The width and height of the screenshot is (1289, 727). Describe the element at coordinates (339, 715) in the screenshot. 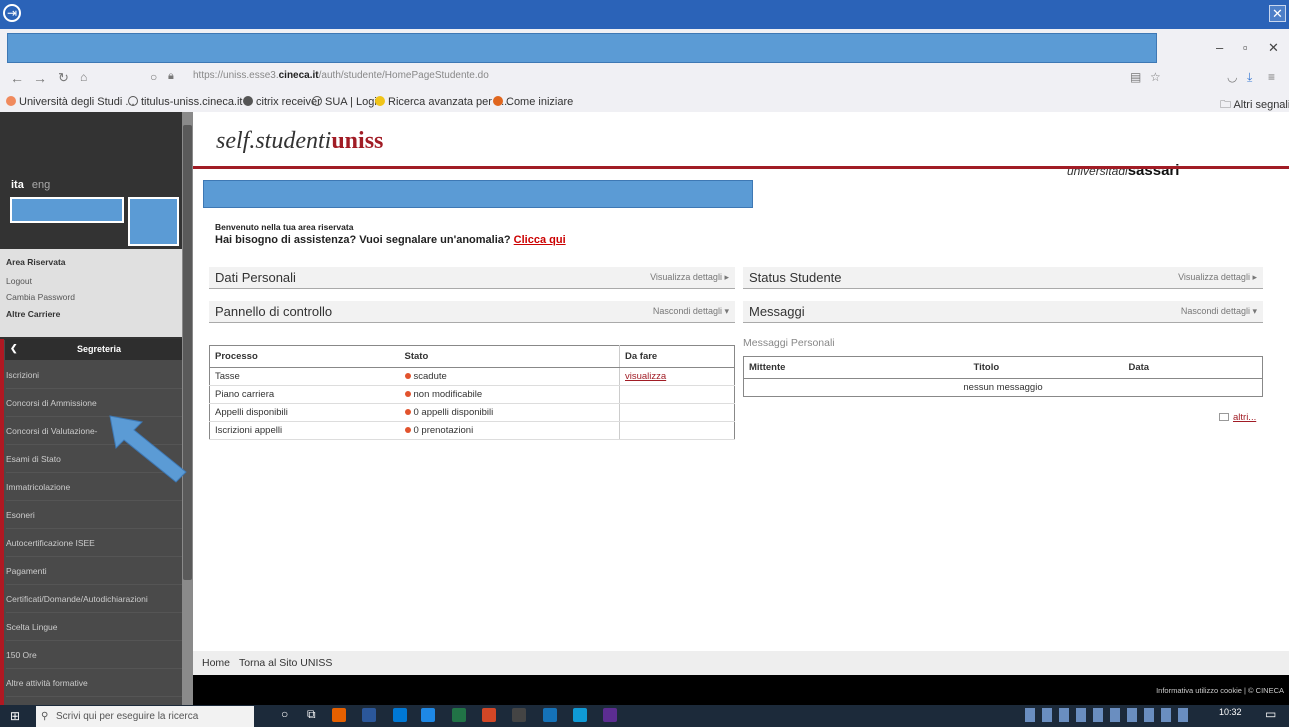

I see `firefox-taskbar-icon` at that location.